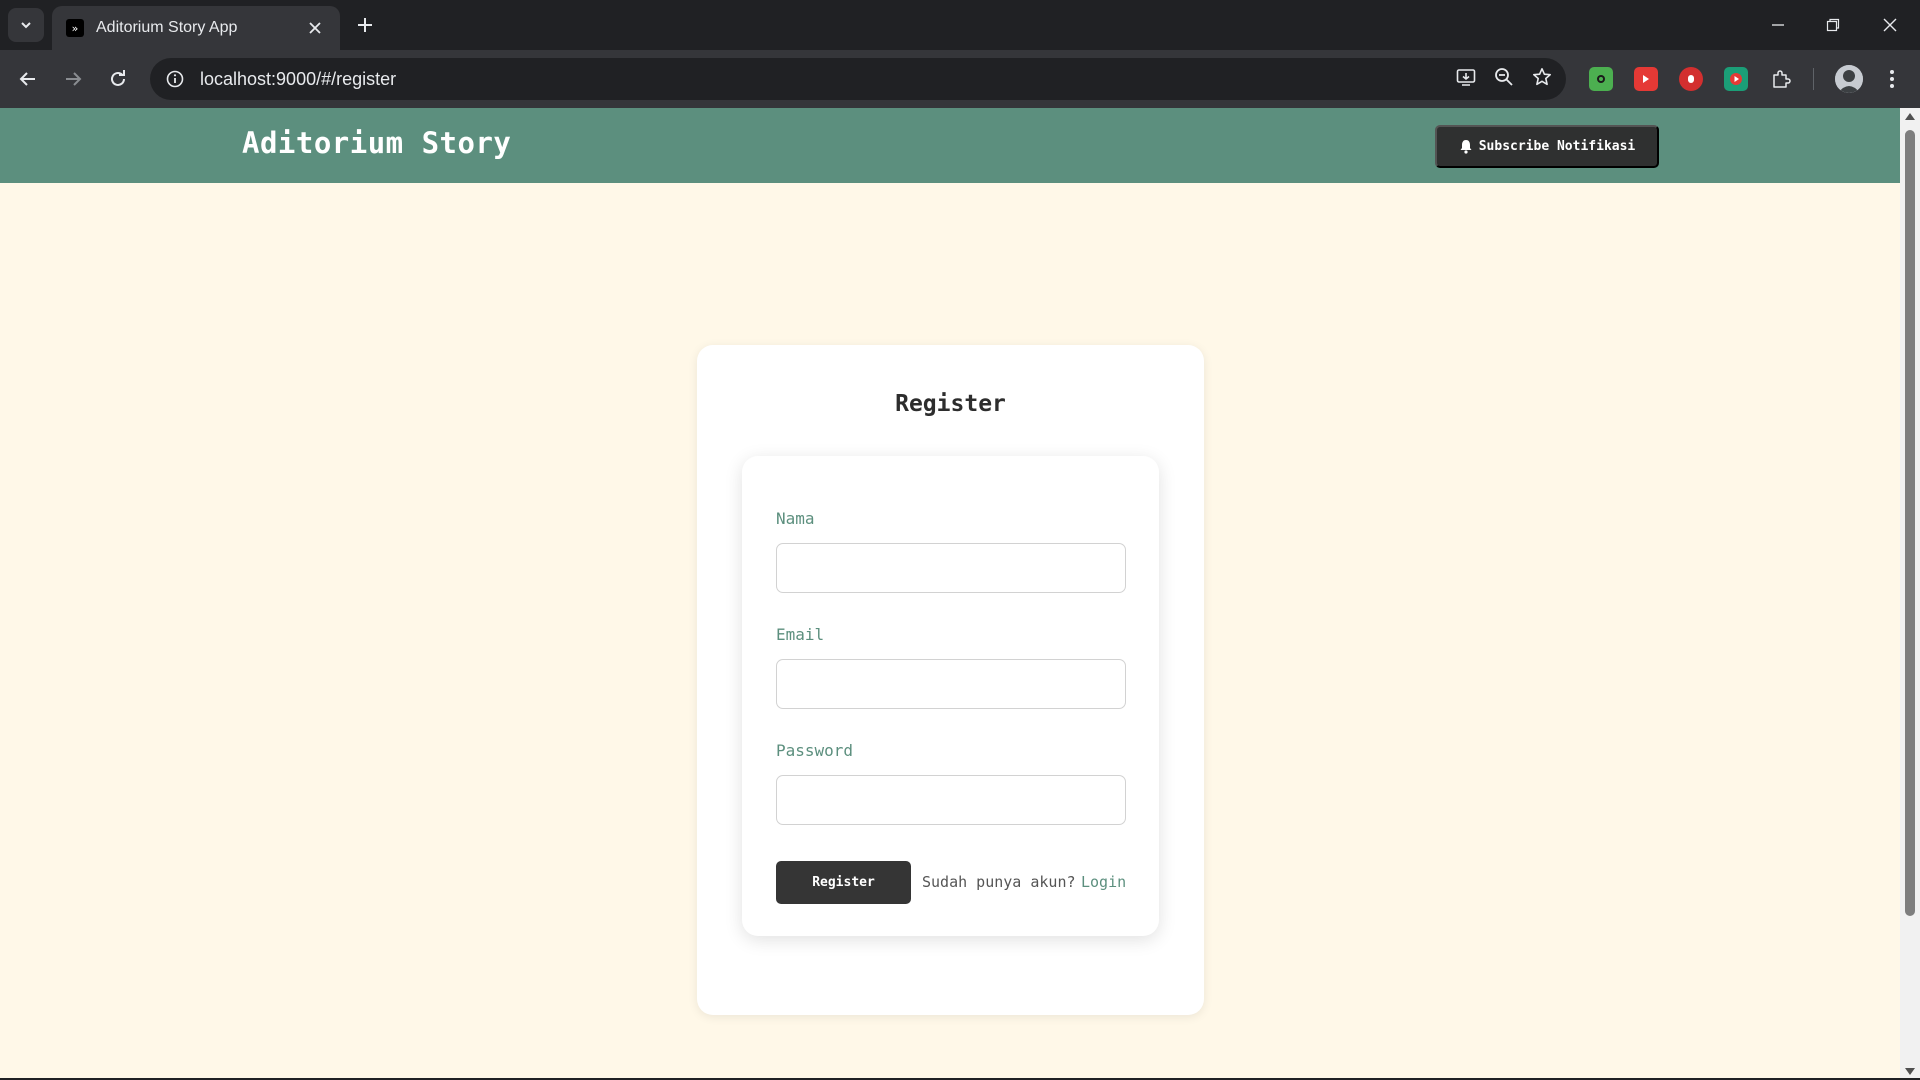 Image resolution: width=1920 pixels, height=1080 pixels. Describe the element at coordinates (960, 25) in the screenshot. I see `browser-tab-bar: » Aditorium Story App` at that location.